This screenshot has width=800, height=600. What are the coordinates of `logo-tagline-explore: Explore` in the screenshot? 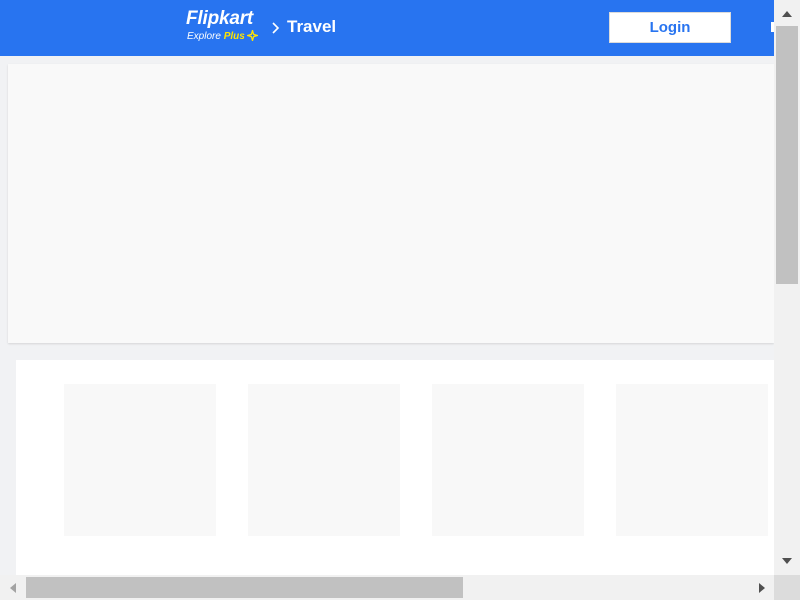 It's located at (204, 36).